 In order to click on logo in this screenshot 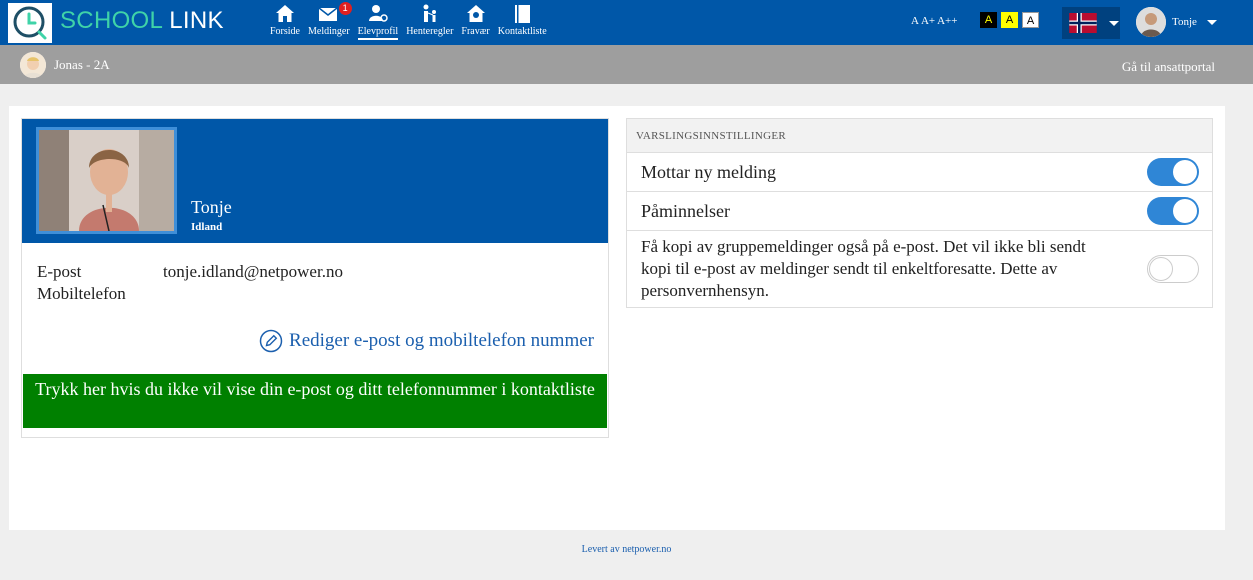, I will do `click(30, 23)`.